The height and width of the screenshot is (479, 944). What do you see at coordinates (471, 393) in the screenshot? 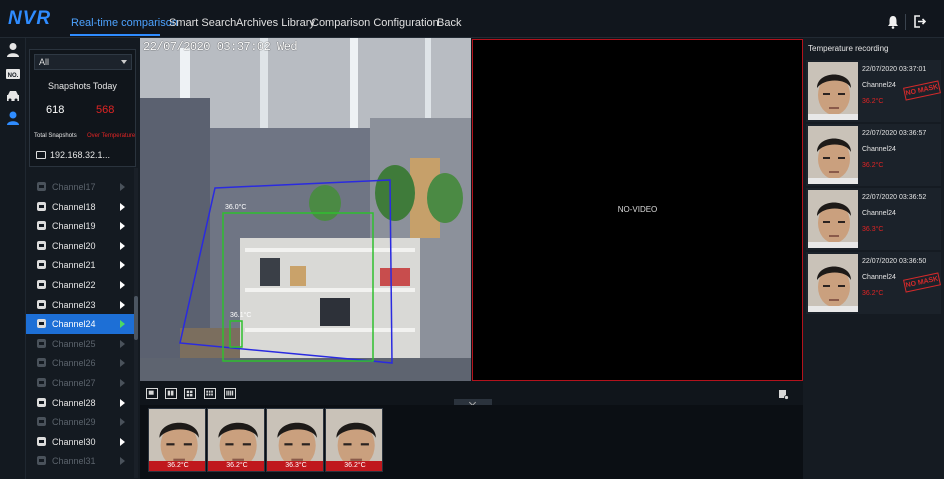
I see `layout-toolbar` at bounding box center [471, 393].